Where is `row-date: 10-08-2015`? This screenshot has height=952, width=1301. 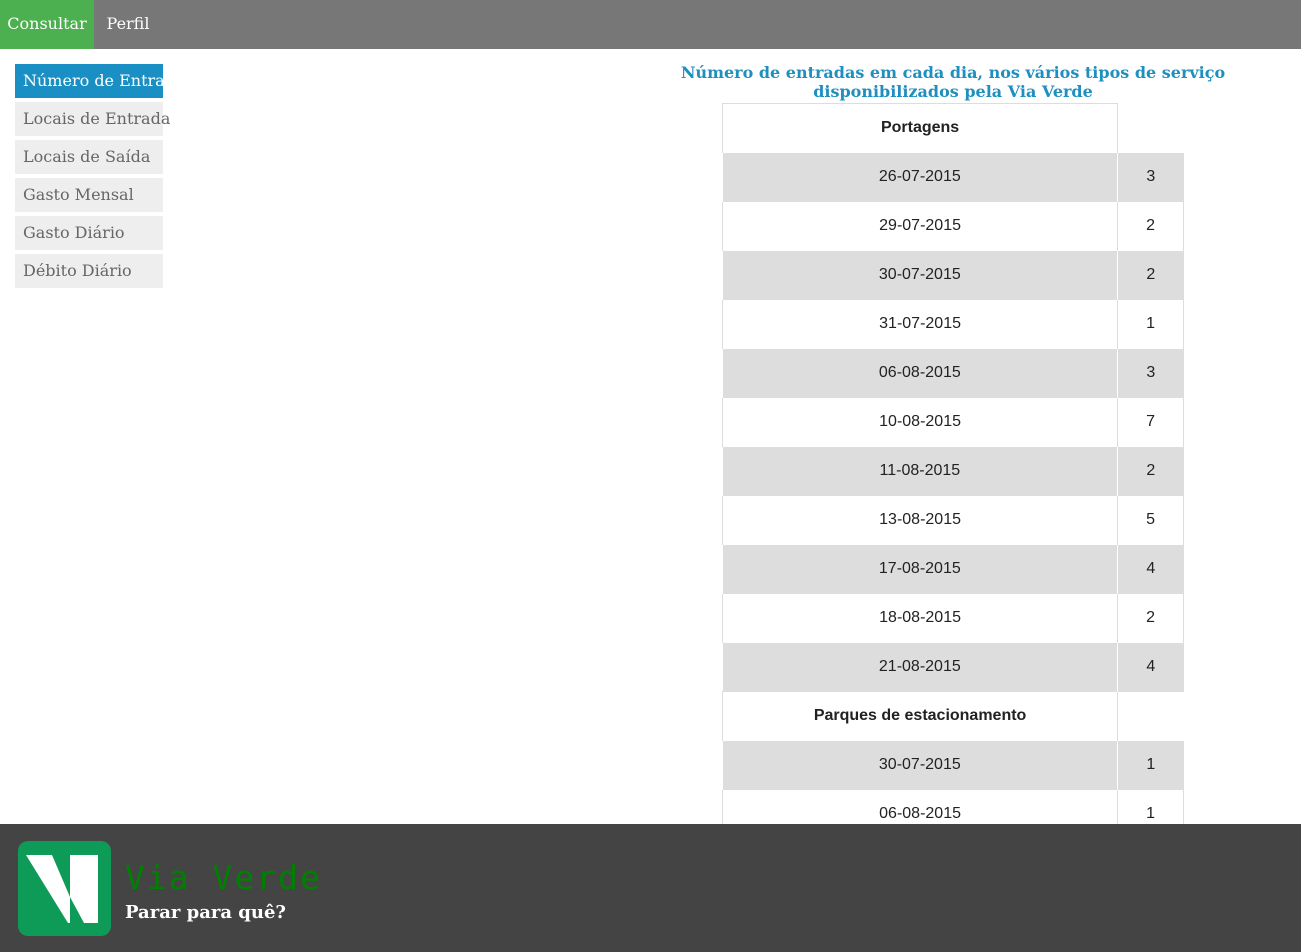
row-date: 10-08-2015 is located at coordinates (920, 422).